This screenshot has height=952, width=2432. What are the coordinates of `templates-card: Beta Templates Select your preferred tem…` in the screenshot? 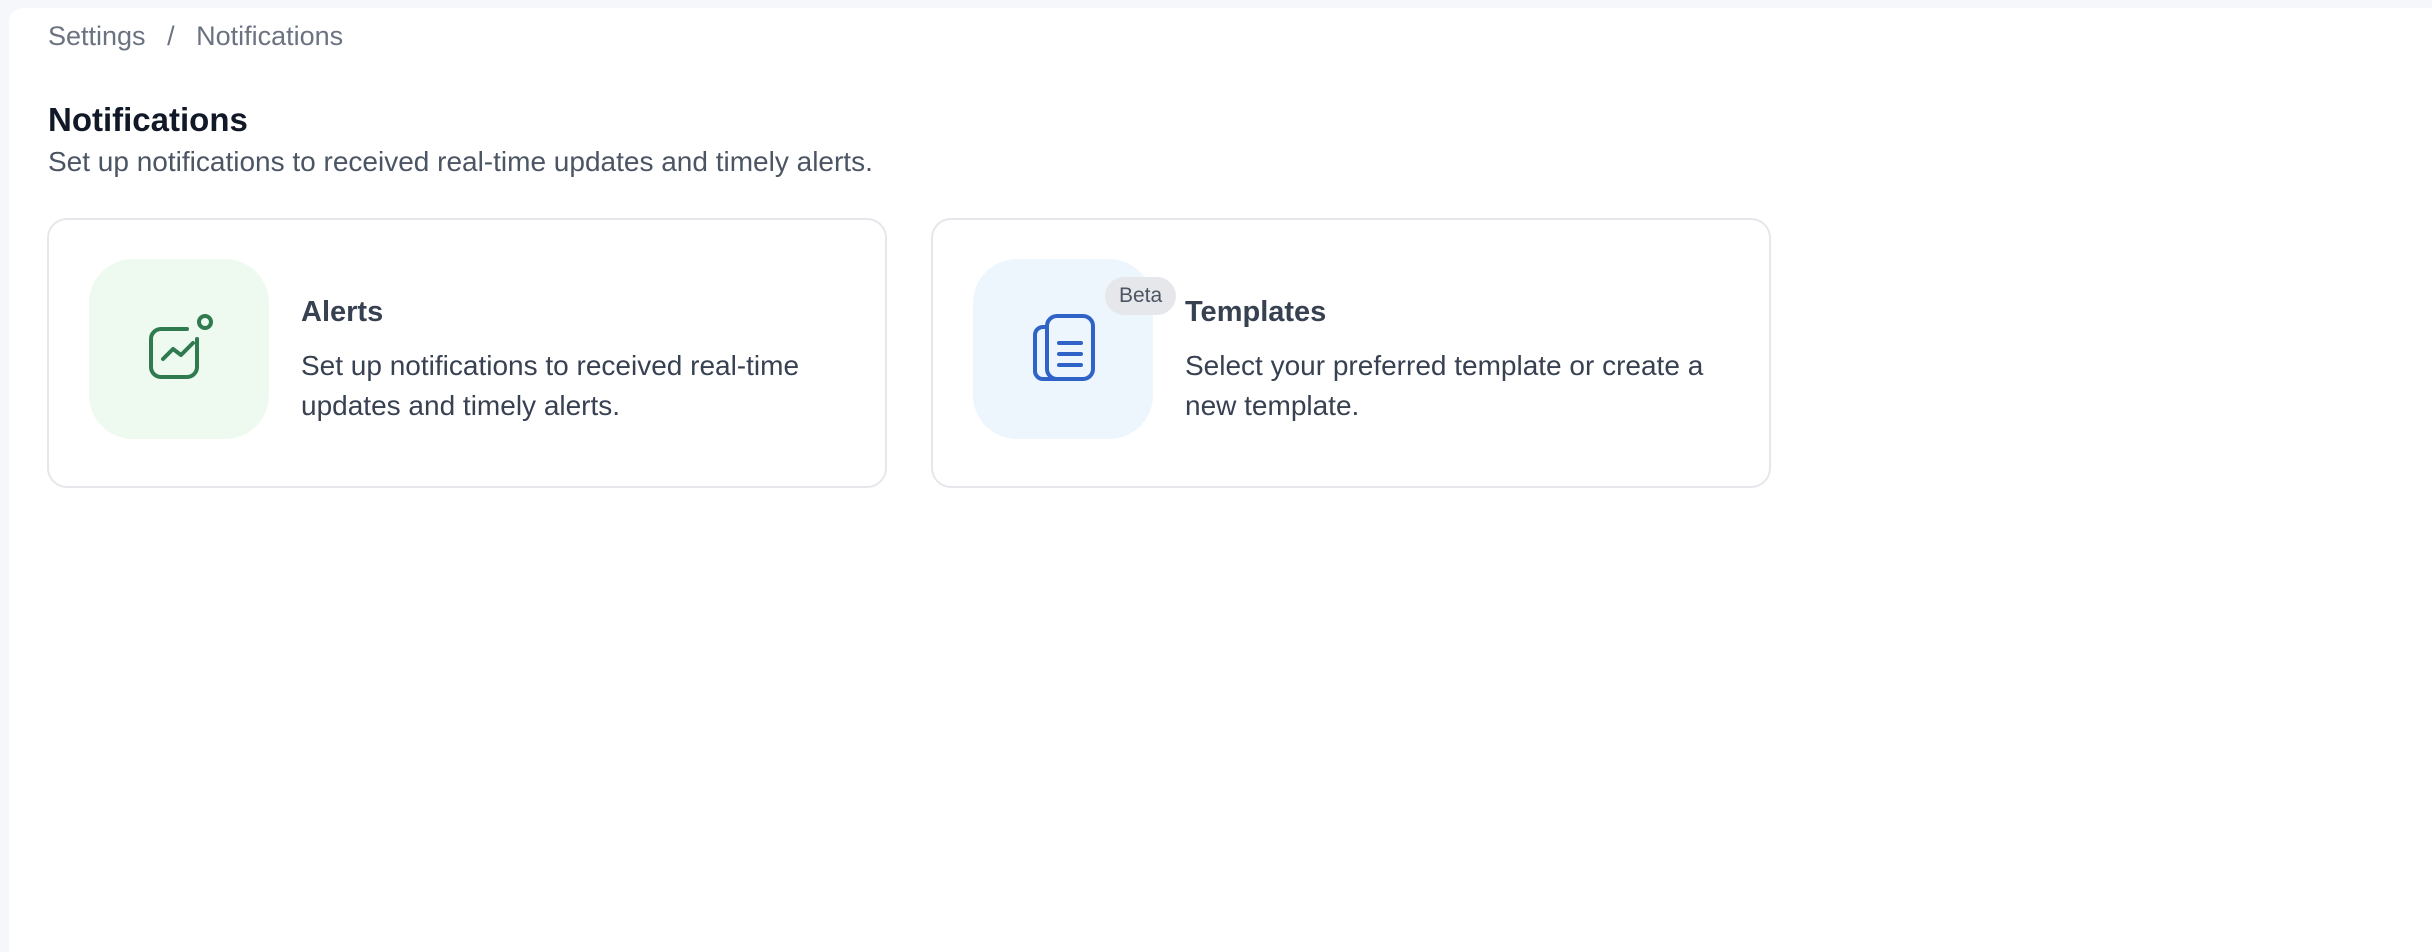 It's located at (1351, 353).